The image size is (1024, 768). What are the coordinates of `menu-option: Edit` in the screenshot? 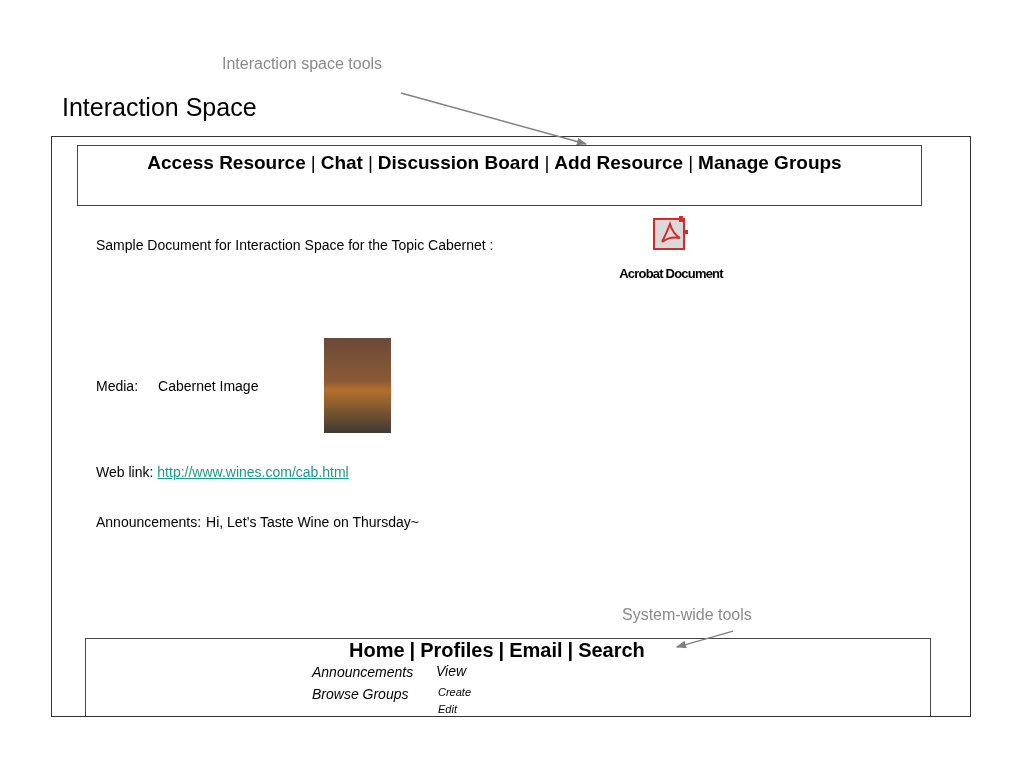 It's located at (455, 708).